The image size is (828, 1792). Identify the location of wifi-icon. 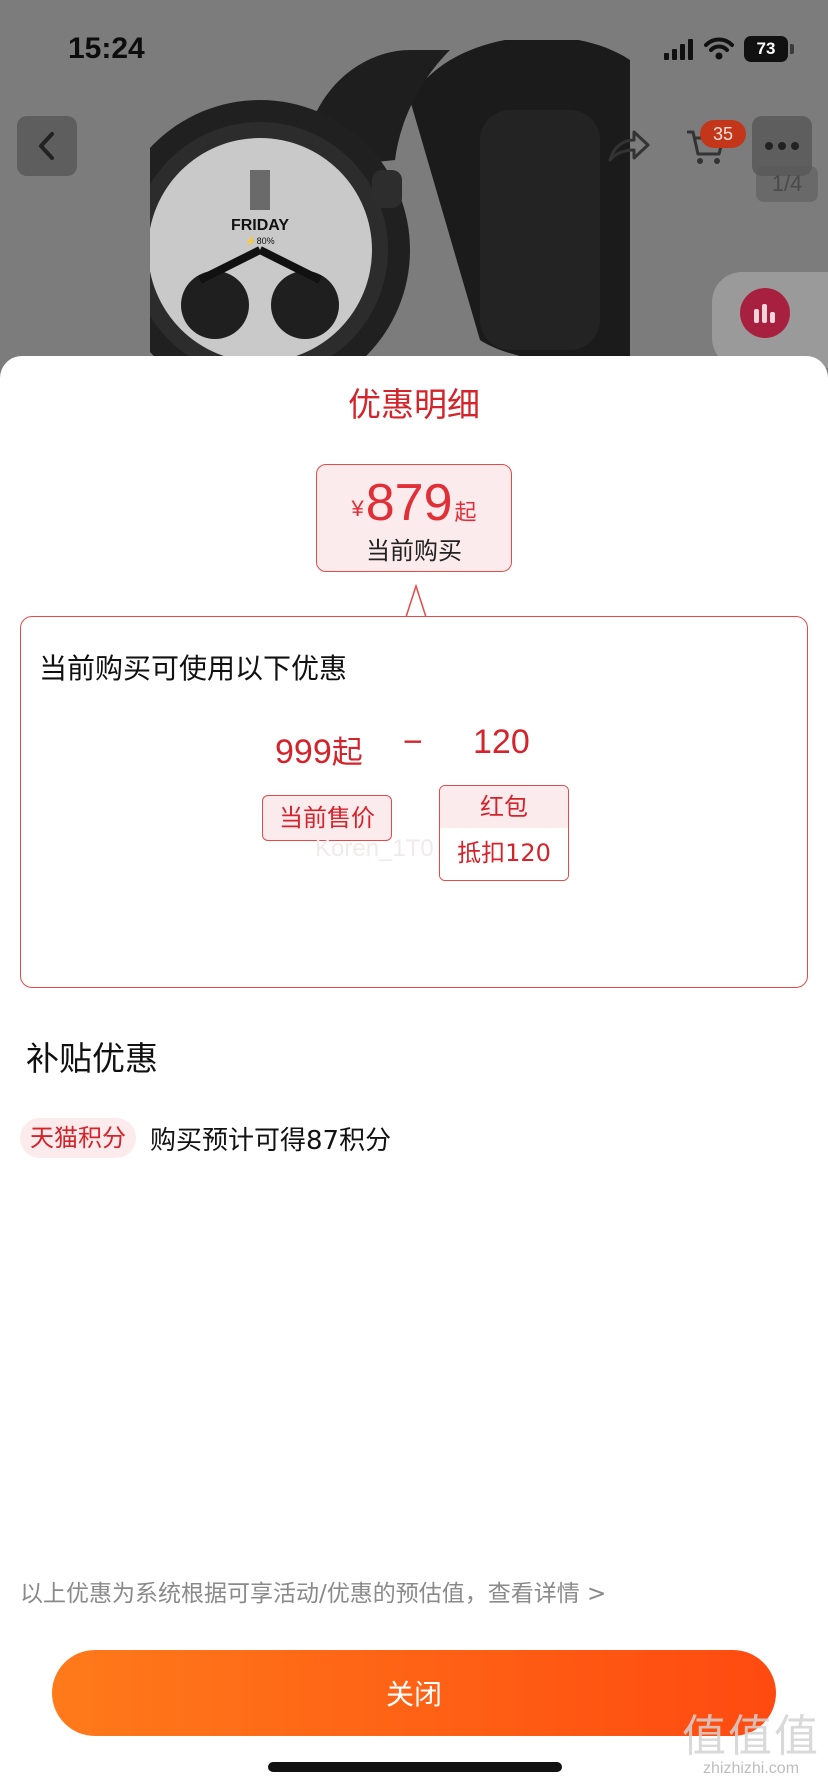
(719, 48).